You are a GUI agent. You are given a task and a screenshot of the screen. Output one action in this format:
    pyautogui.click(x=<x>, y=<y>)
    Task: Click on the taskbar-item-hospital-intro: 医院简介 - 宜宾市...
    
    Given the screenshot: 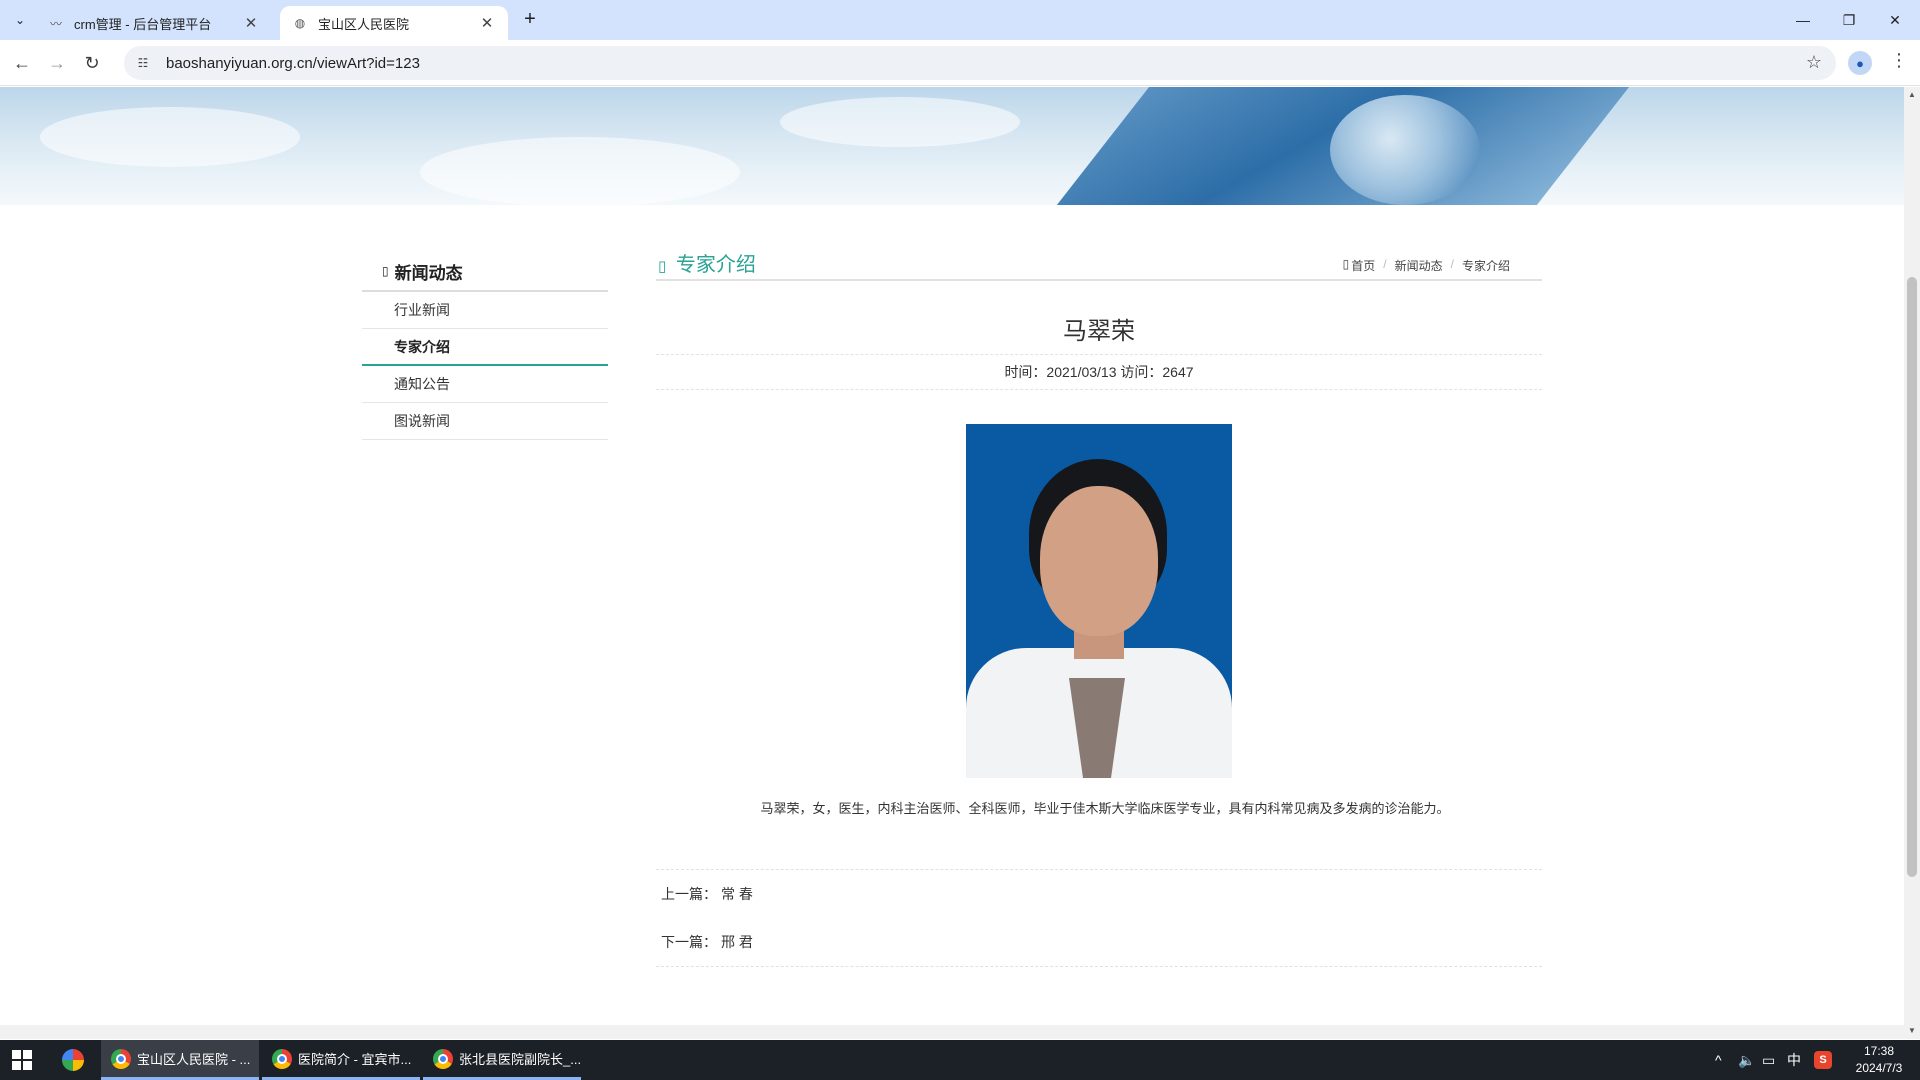 What is the action you would take?
    pyautogui.click(x=341, y=1060)
    